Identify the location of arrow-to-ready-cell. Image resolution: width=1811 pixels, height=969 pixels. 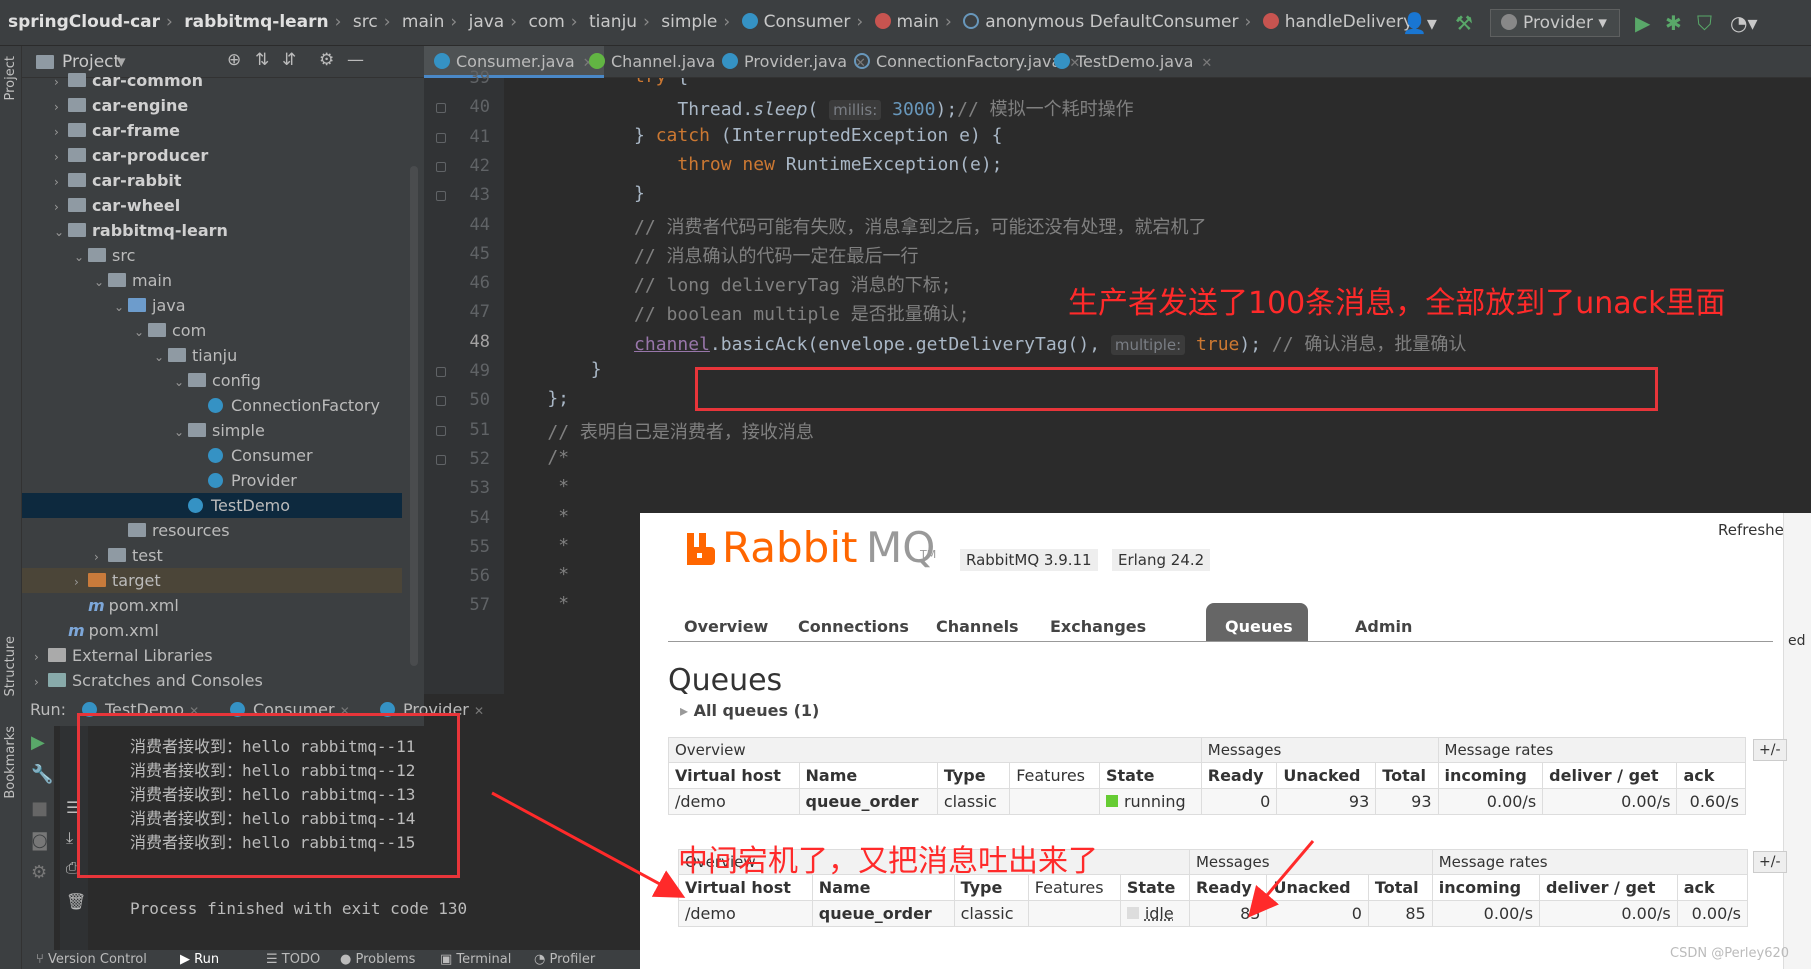
(1281, 879).